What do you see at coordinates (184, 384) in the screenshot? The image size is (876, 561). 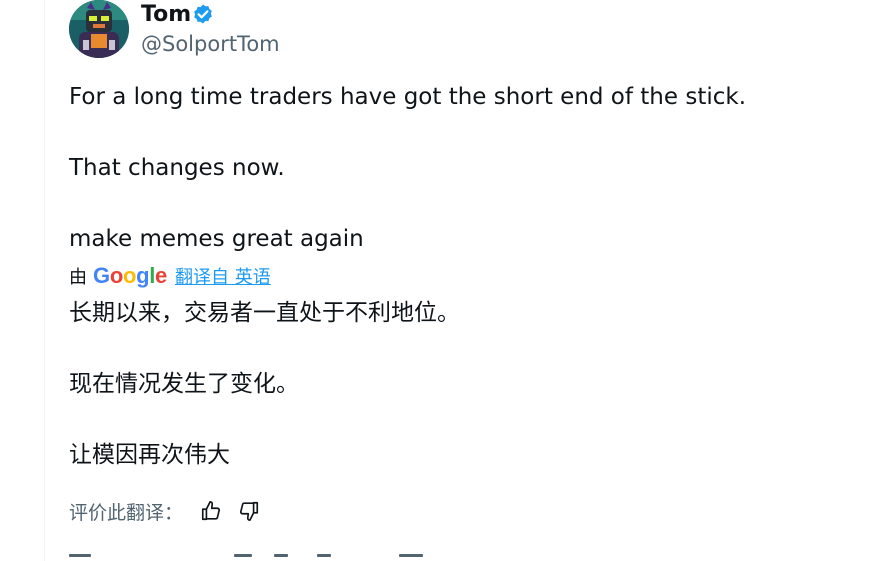 I see `translation-text-line: 现在情况发生了变化。` at bounding box center [184, 384].